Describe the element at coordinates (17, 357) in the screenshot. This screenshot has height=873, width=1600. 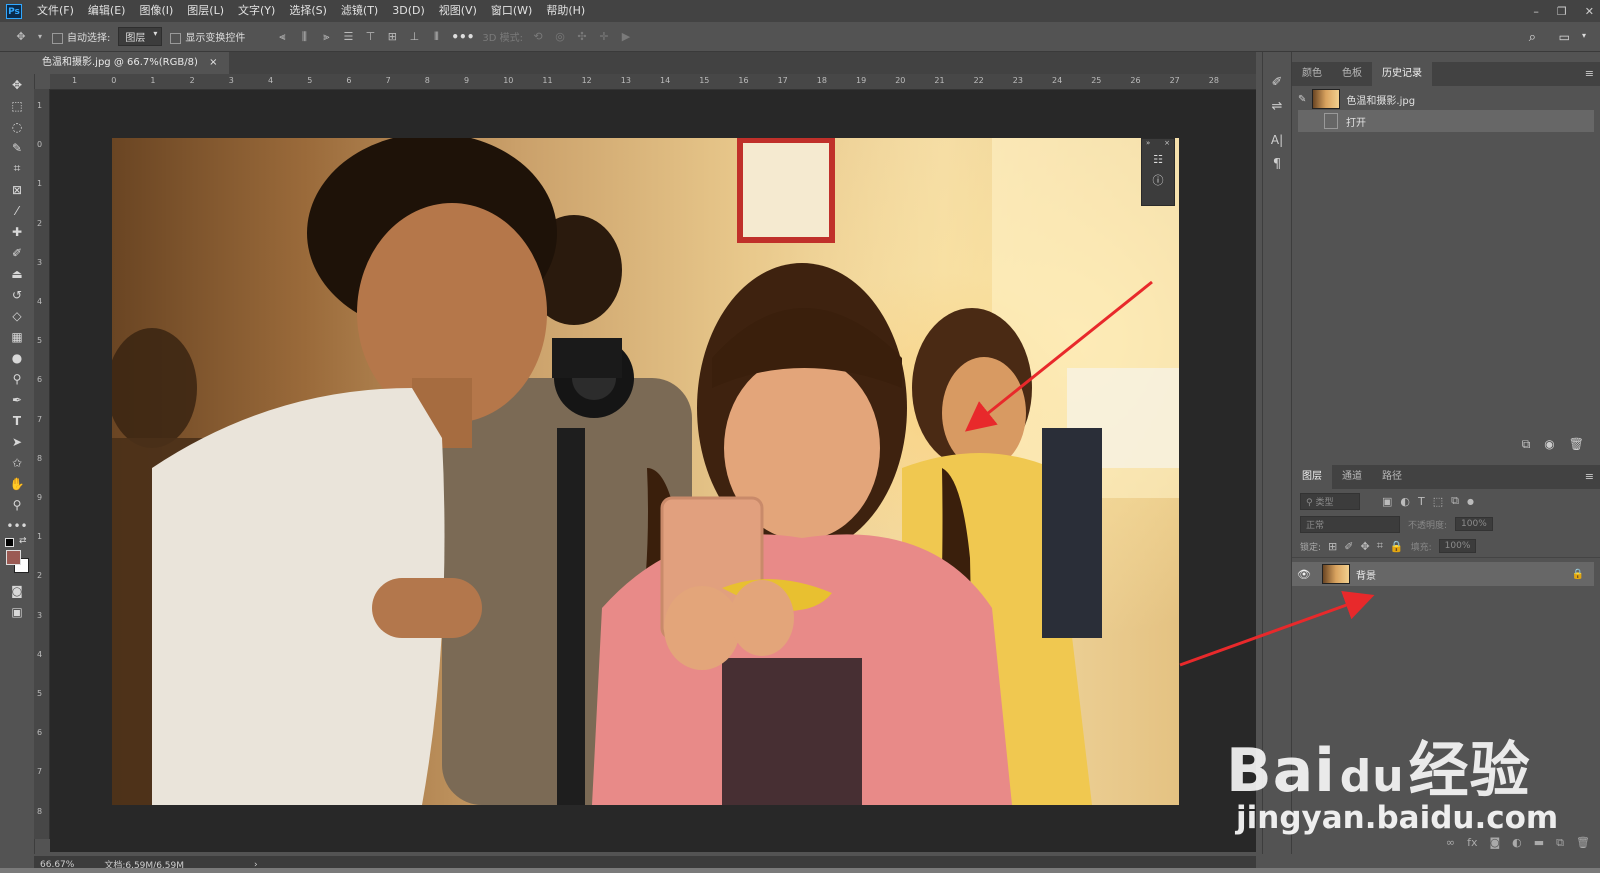
I see `blur-tool-icon: ●` at that location.